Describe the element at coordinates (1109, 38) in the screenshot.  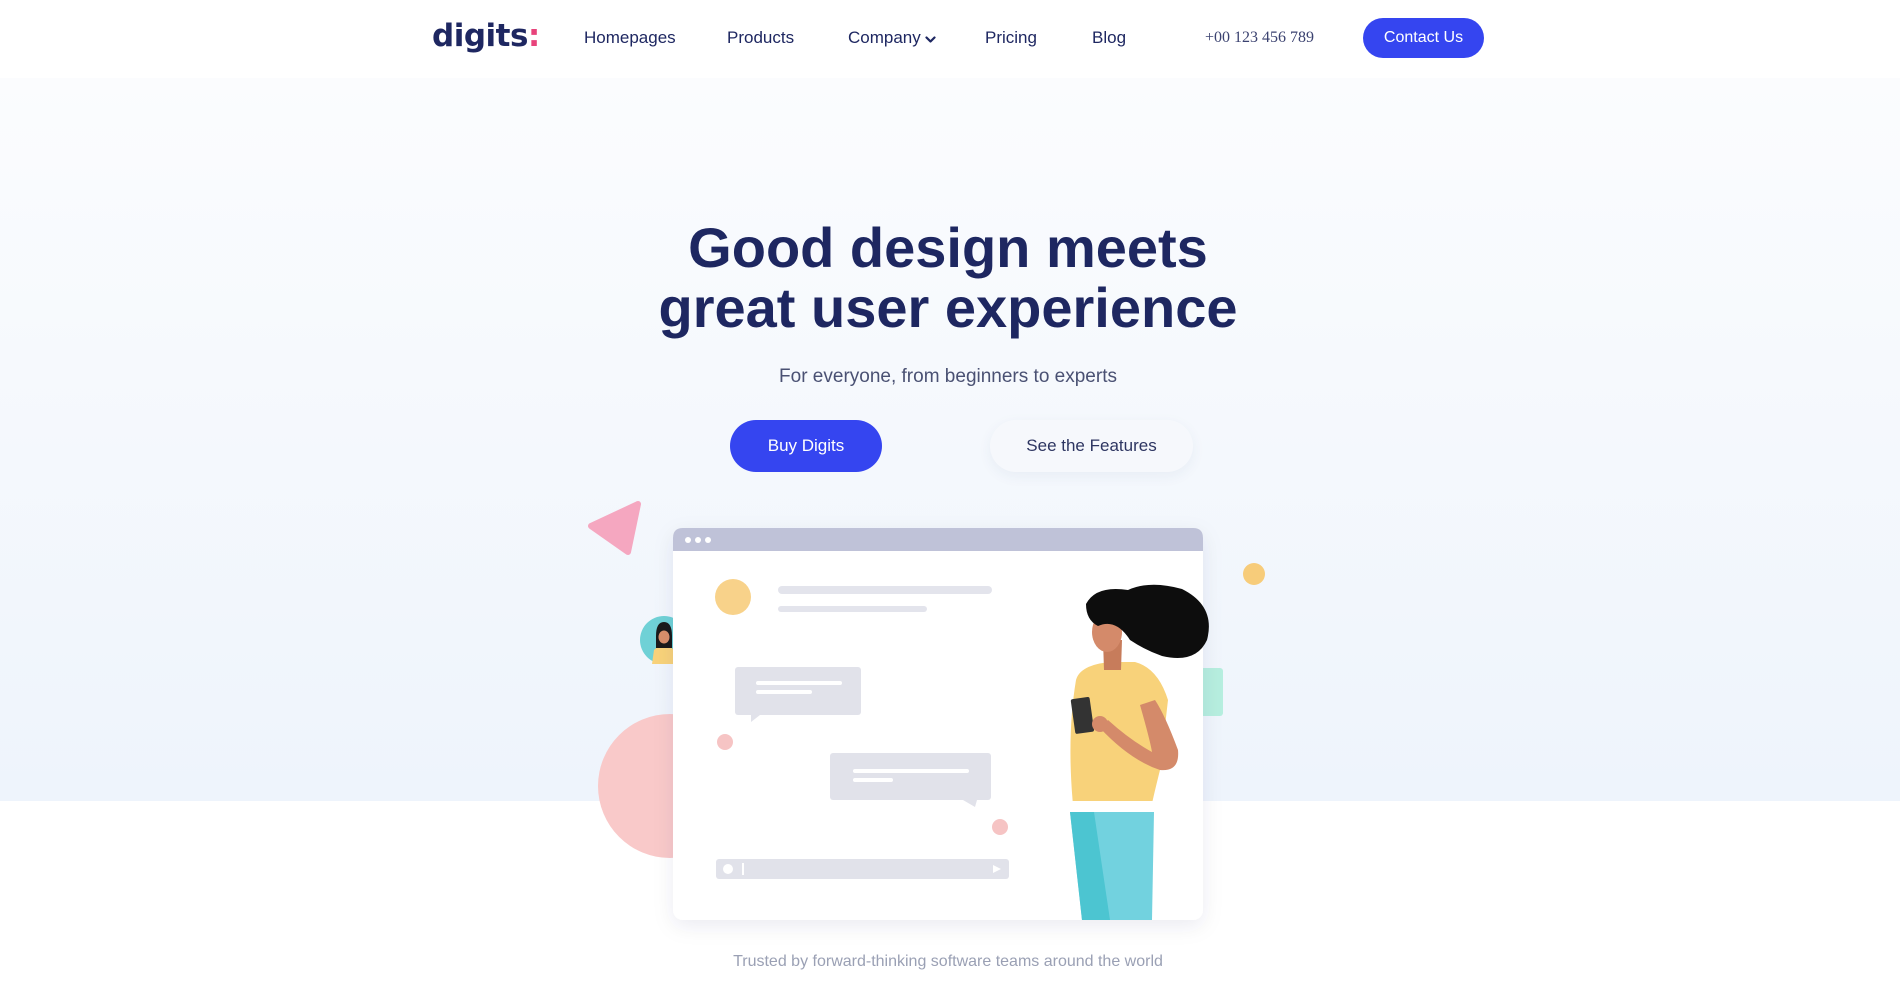
I see `nav-blog: Blog` at that location.